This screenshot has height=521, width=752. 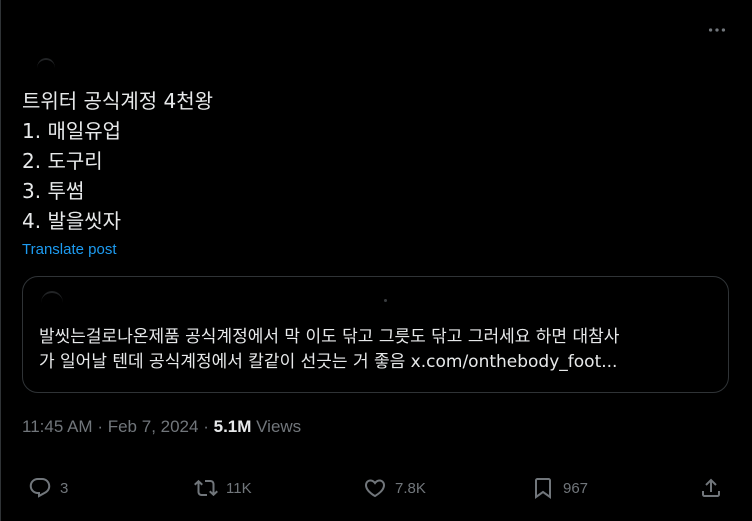 What do you see at coordinates (206, 488) in the screenshot?
I see `repost-icon` at bounding box center [206, 488].